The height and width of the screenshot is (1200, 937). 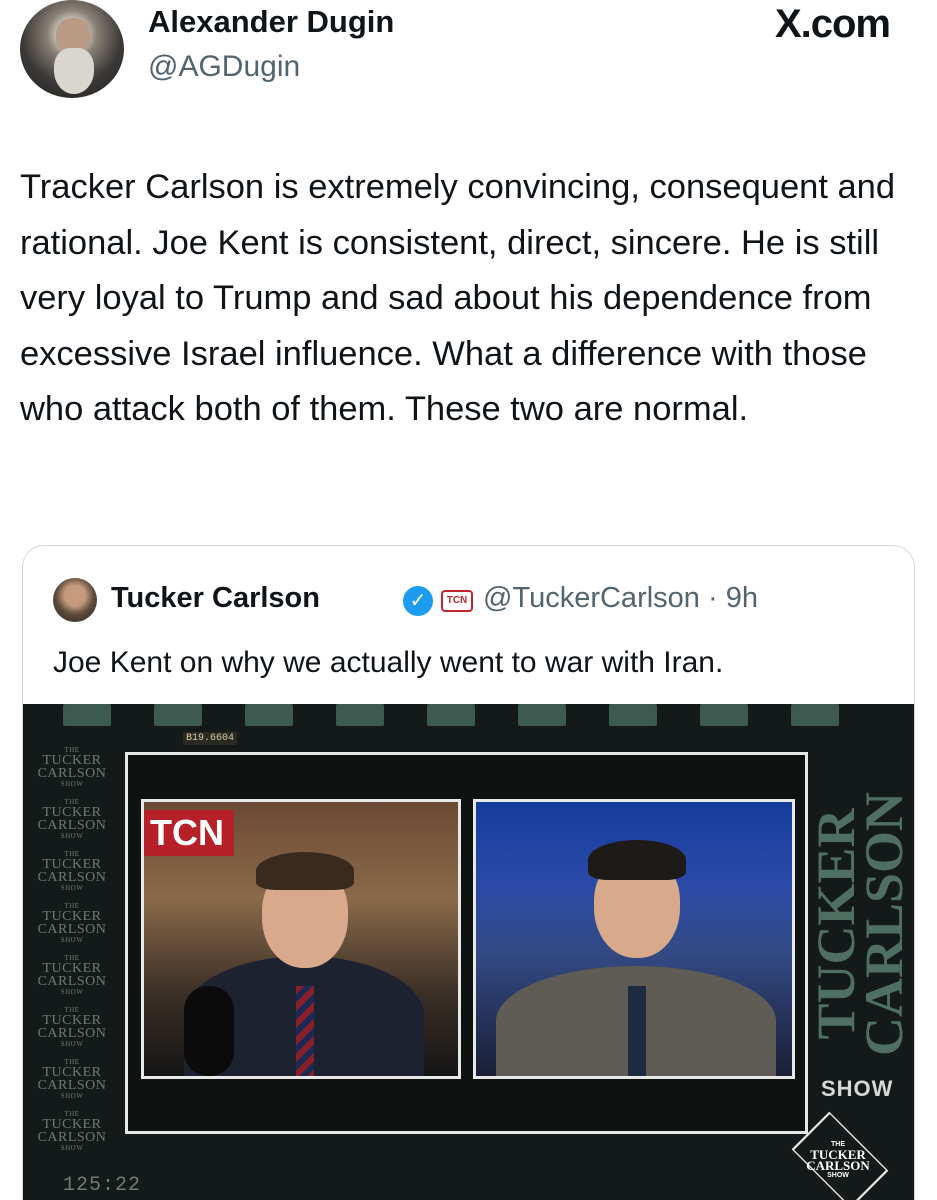 What do you see at coordinates (224, 67) in the screenshot?
I see `author-handle: @AGDugin` at bounding box center [224, 67].